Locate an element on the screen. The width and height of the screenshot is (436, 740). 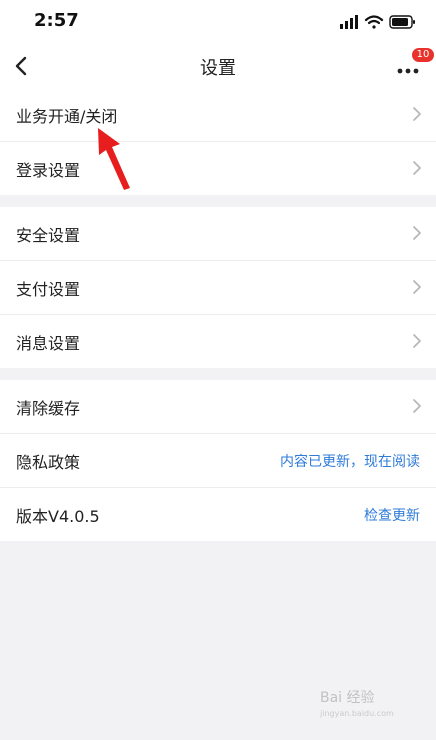
watermark-text: Bai 经验 is located at coordinates (347, 698).